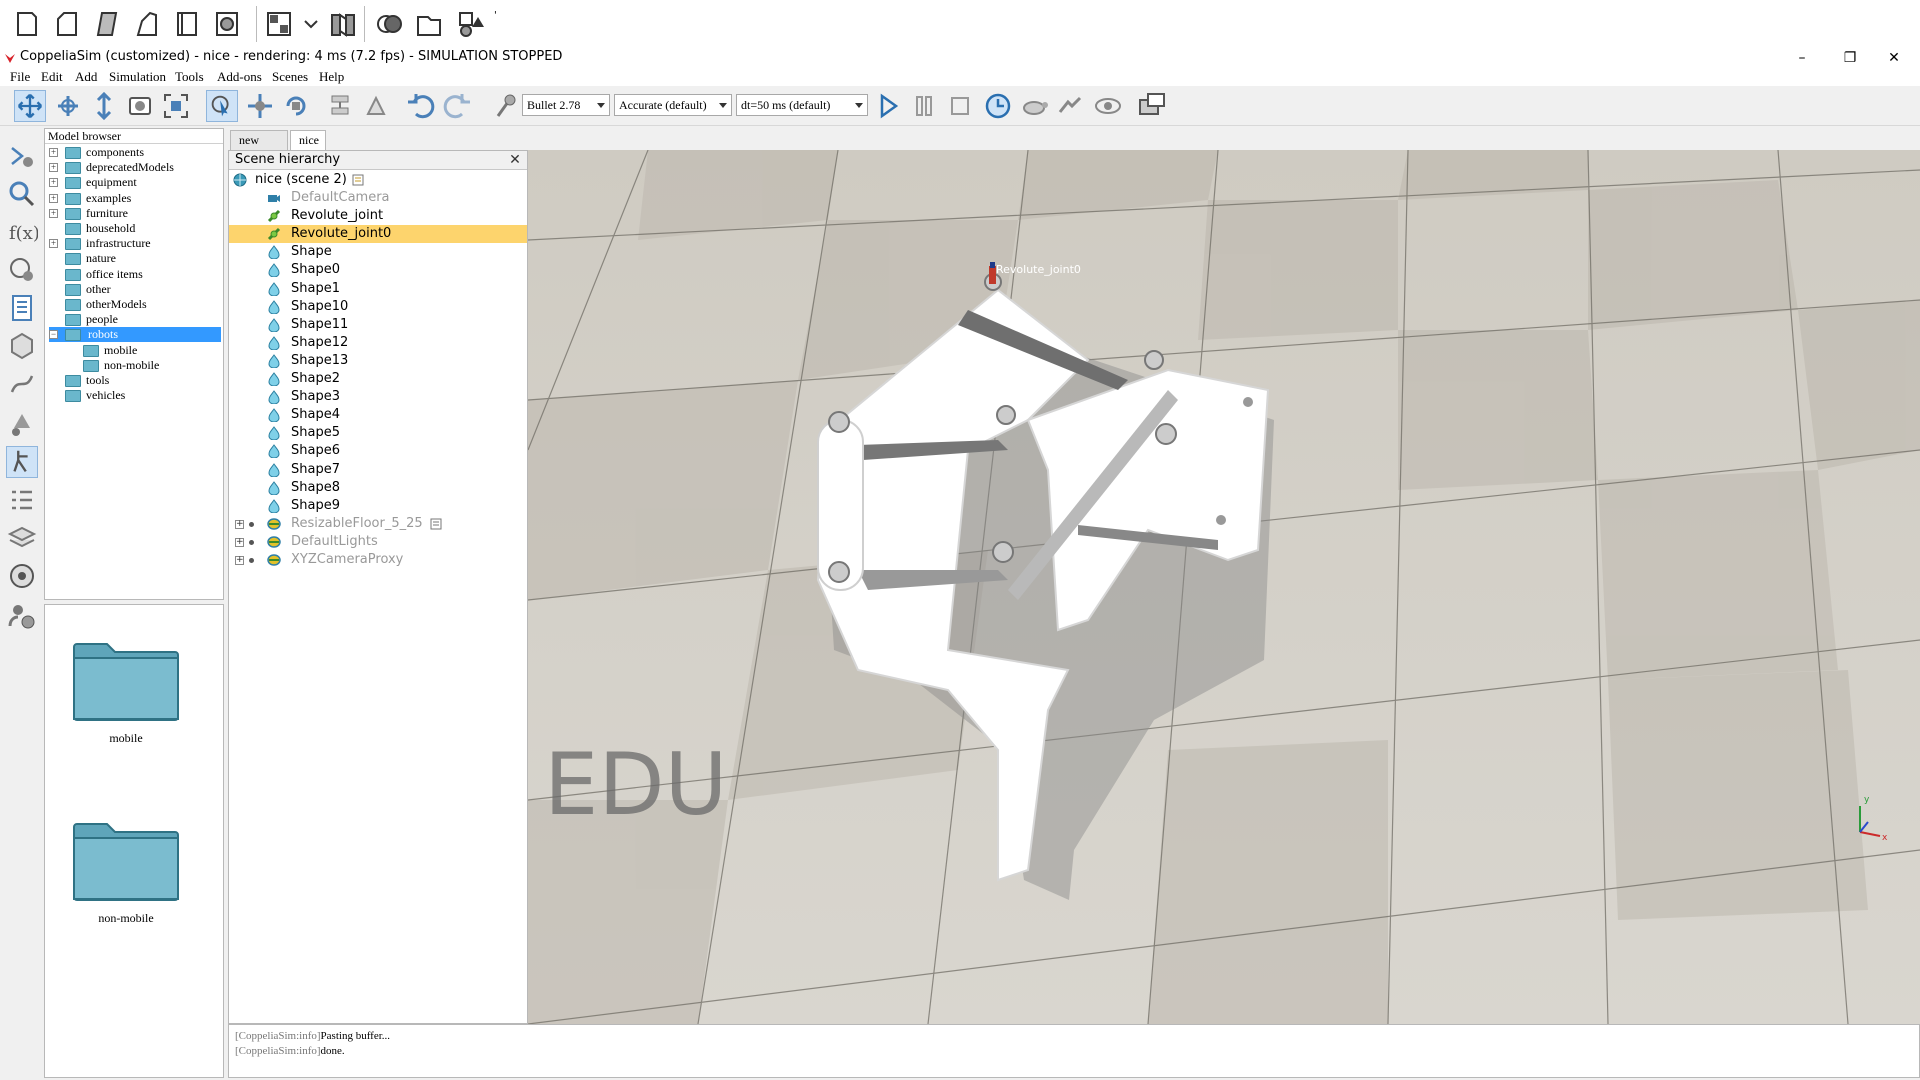  What do you see at coordinates (378, 361) in the screenshot?
I see `scene-object-shape13: Shape13` at bounding box center [378, 361].